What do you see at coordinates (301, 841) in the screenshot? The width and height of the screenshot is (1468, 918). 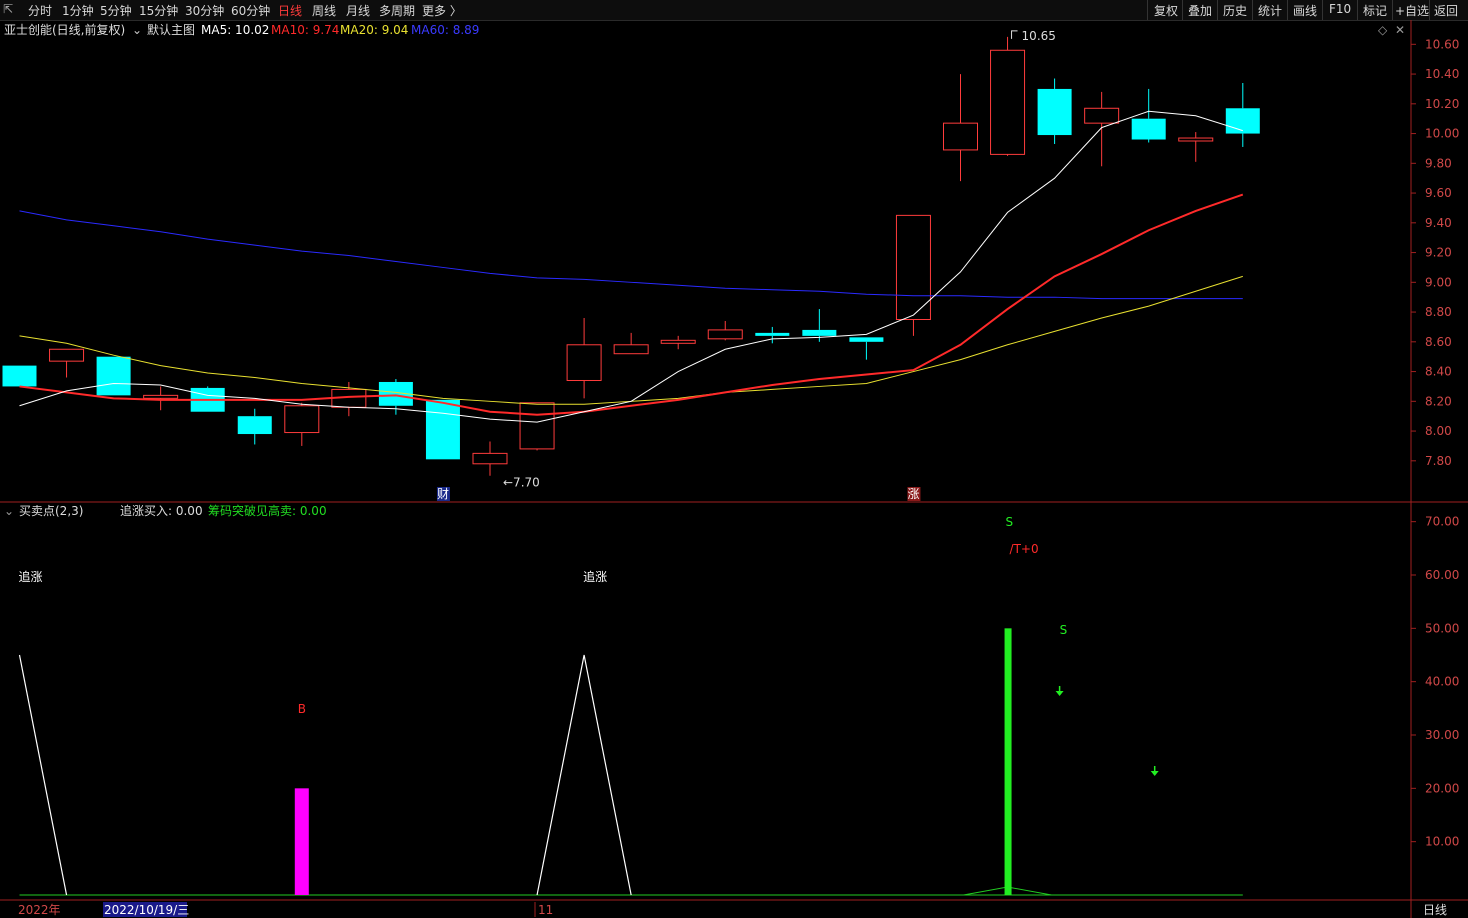 I see `buy-bar` at bounding box center [301, 841].